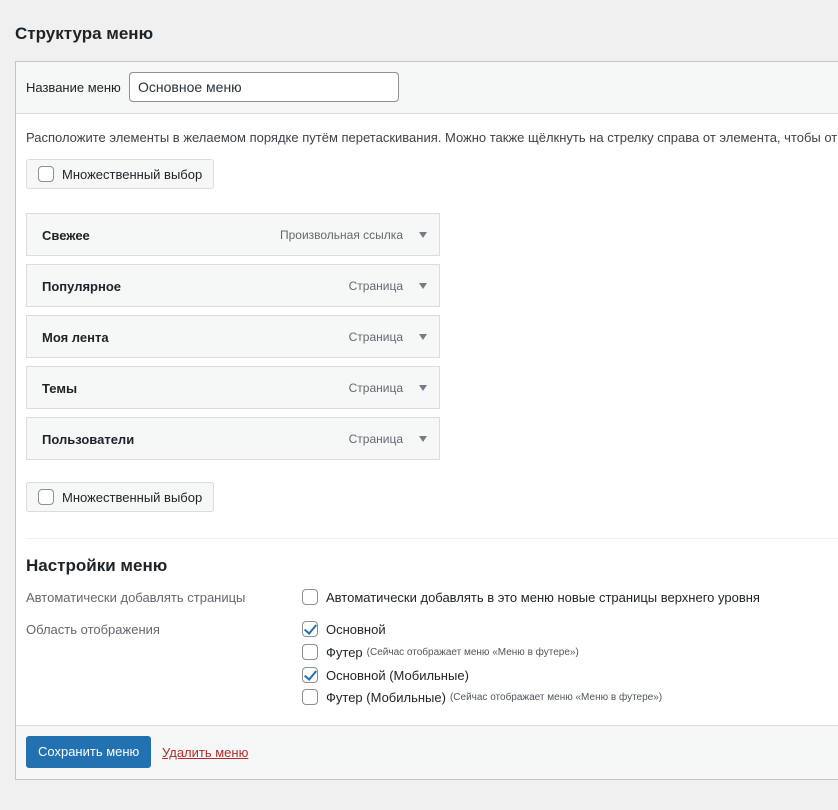  Describe the element at coordinates (397, 675) in the screenshot. I see `location-label: Основной (Мобильные)` at that location.